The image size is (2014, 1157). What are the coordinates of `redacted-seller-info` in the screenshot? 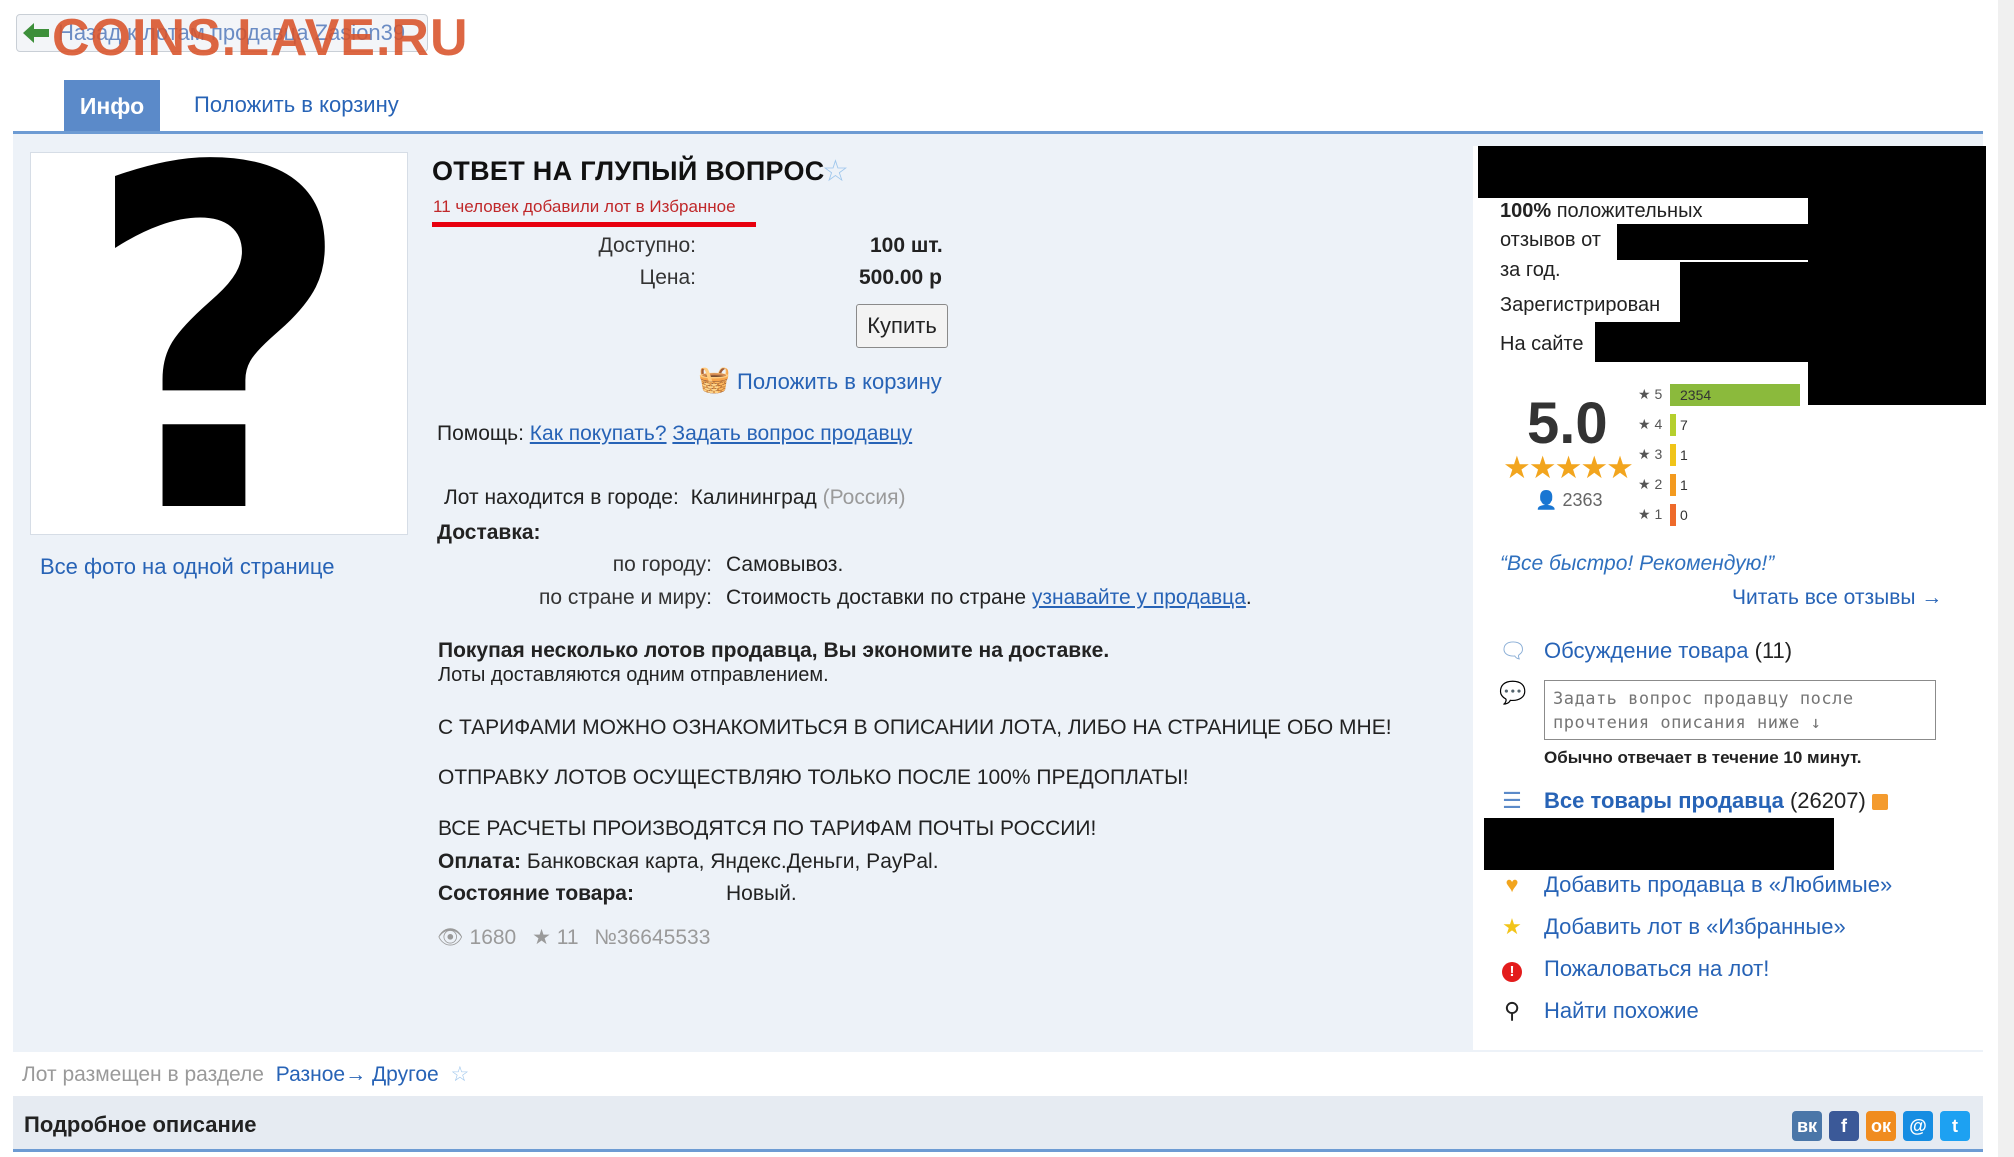 It's located at (1897, 301).